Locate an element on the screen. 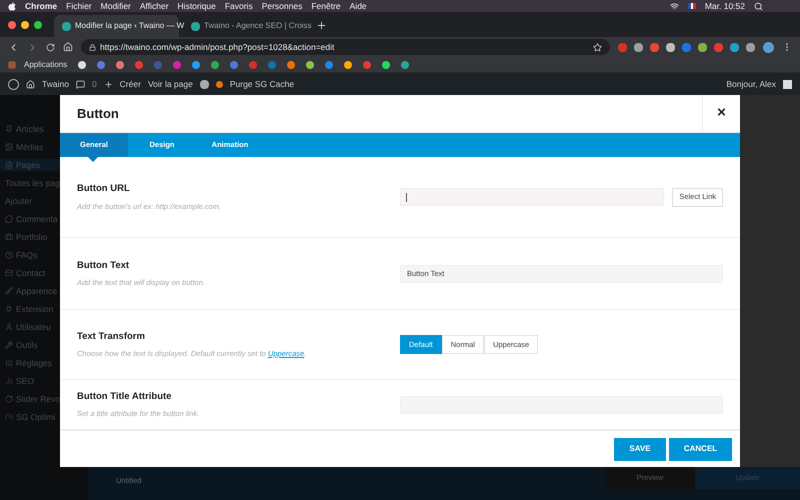 This screenshot has height=500, width=800. tab-title: Twaino - Agence SEO | Croiss is located at coordinates (258, 26).